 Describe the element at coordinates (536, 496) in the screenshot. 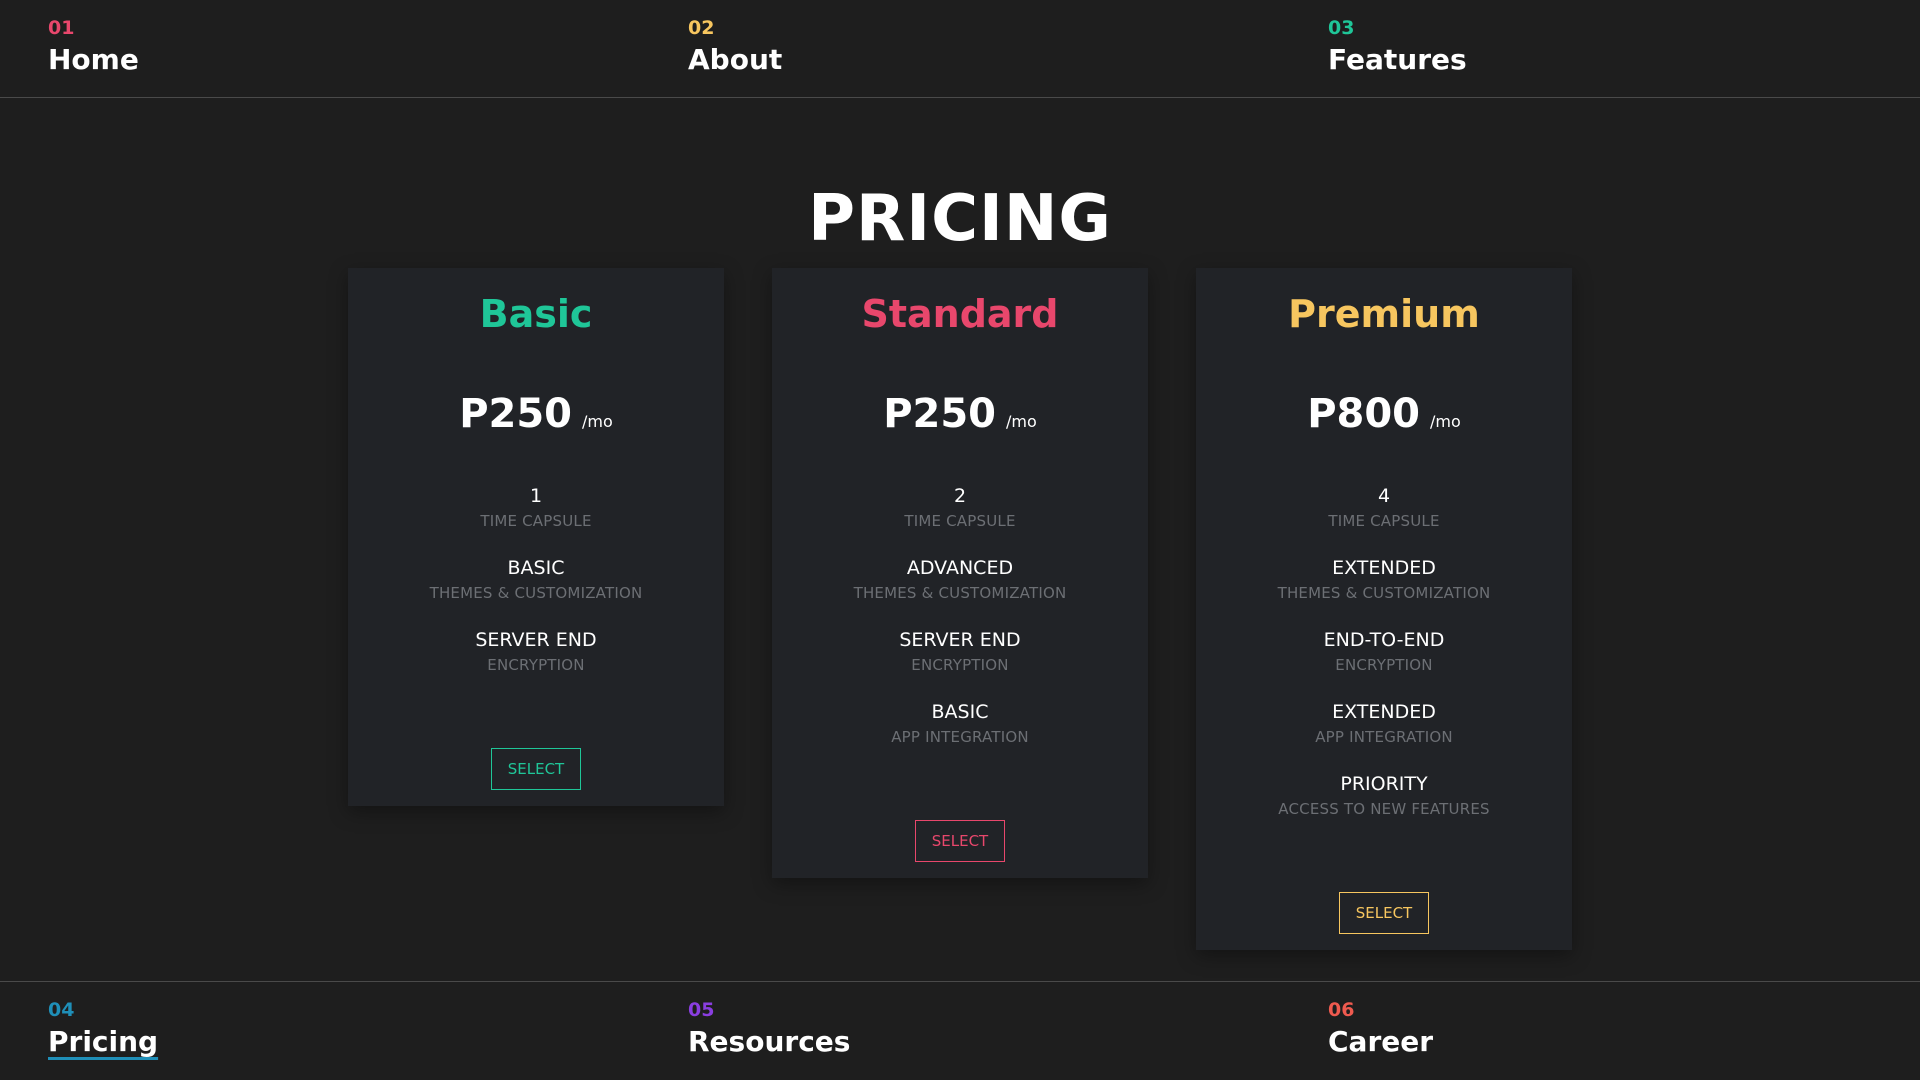

I see `feature-value: 1` at that location.